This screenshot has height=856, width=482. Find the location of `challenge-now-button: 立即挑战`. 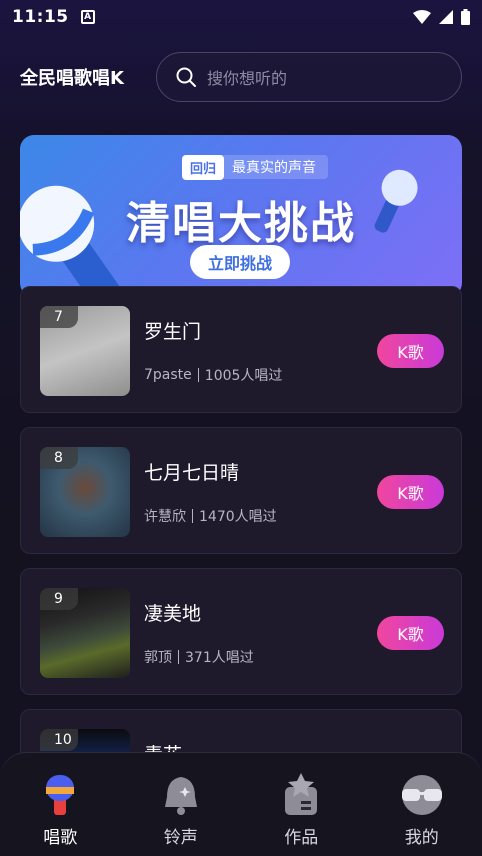

challenge-now-button: 立即挑战 is located at coordinates (240, 262).